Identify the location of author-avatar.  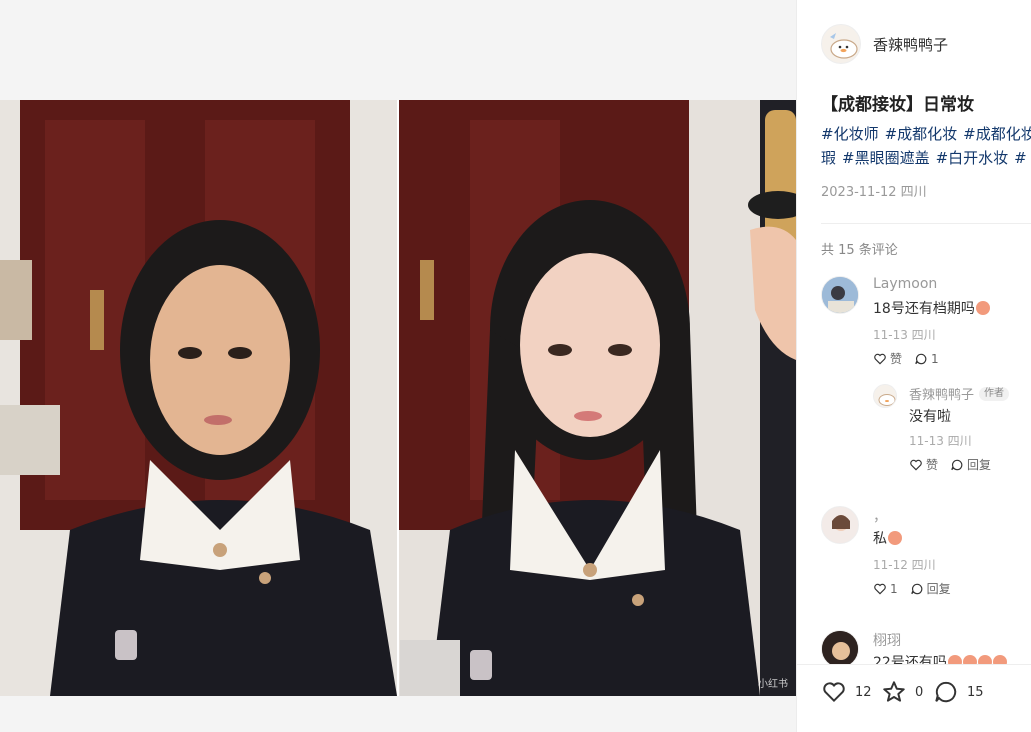
(841, 44).